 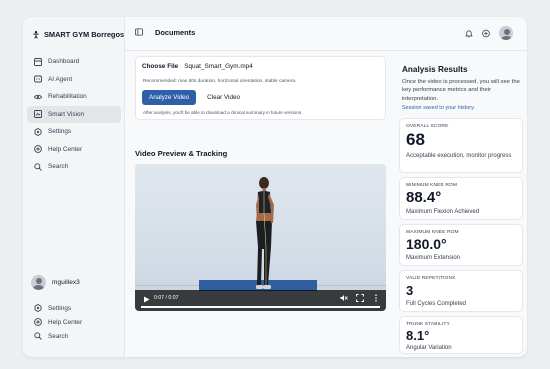 What do you see at coordinates (146, 299) in the screenshot?
I see `play-icon` at bounding box center [146, 299].